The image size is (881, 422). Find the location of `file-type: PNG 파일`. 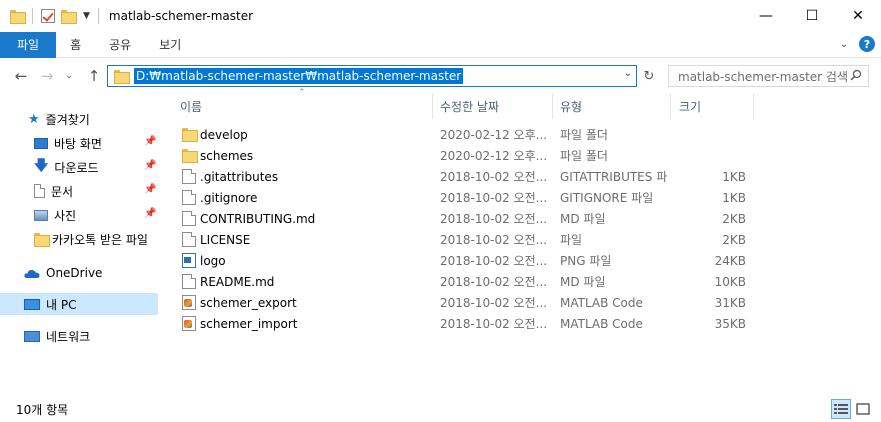

file-type: PNG 파일 is located at coordinates (586, 261).